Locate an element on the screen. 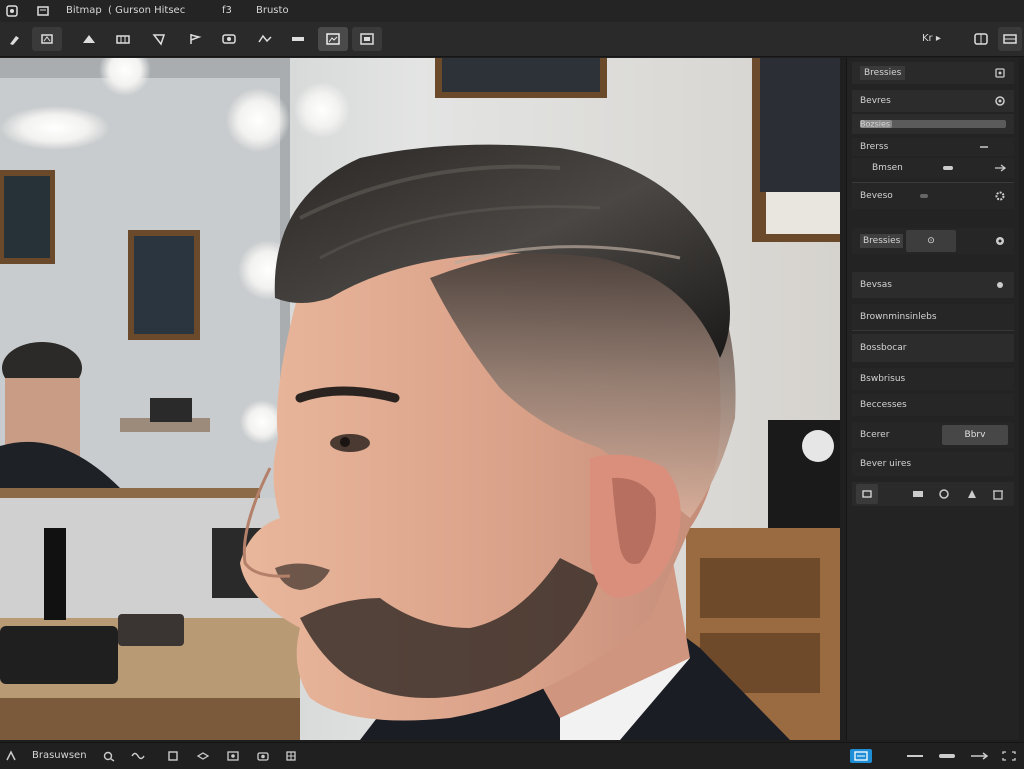 Image resolution: width=1024 pixels, height=769 pixels. menu-item-bitmap: Bitmap is located at coordinates (84, 11).